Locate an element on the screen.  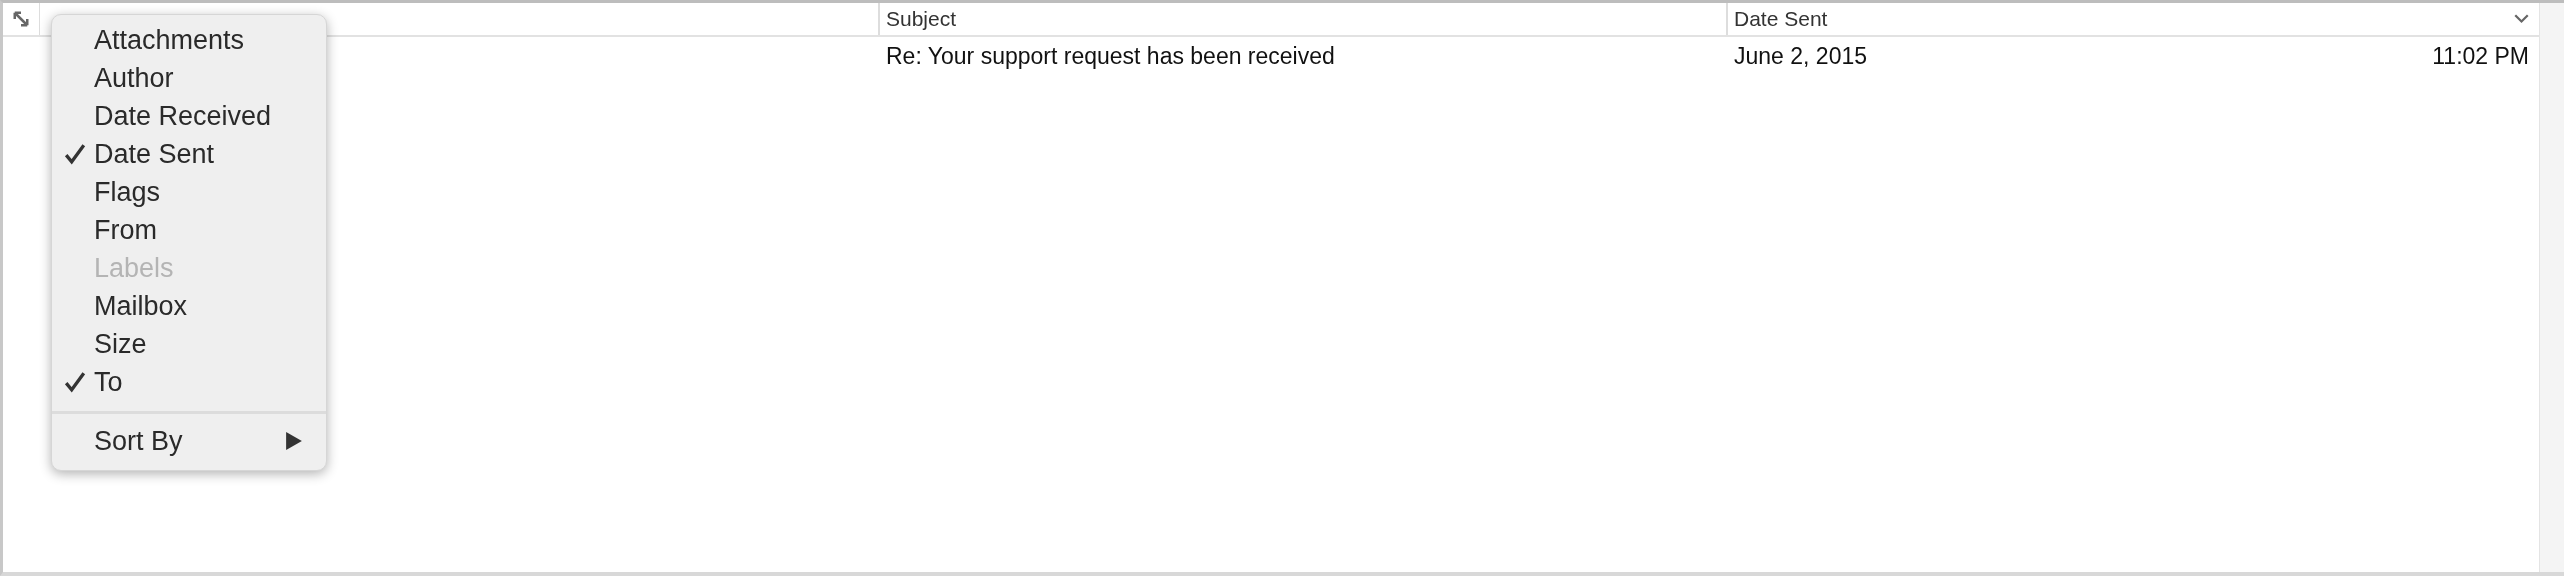
time-cell: 11:02 PM is located at coordinates (2480, 56).